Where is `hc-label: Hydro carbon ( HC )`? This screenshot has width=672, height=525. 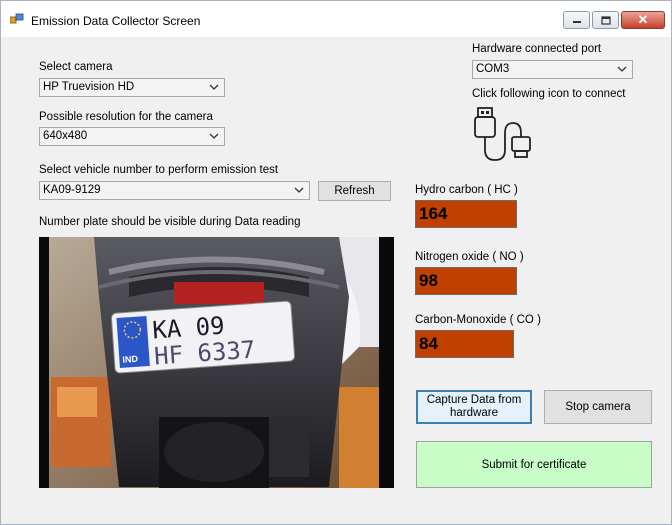
hc-label: Hydro carbon ( HC ) is located at coordinates (466, 190).